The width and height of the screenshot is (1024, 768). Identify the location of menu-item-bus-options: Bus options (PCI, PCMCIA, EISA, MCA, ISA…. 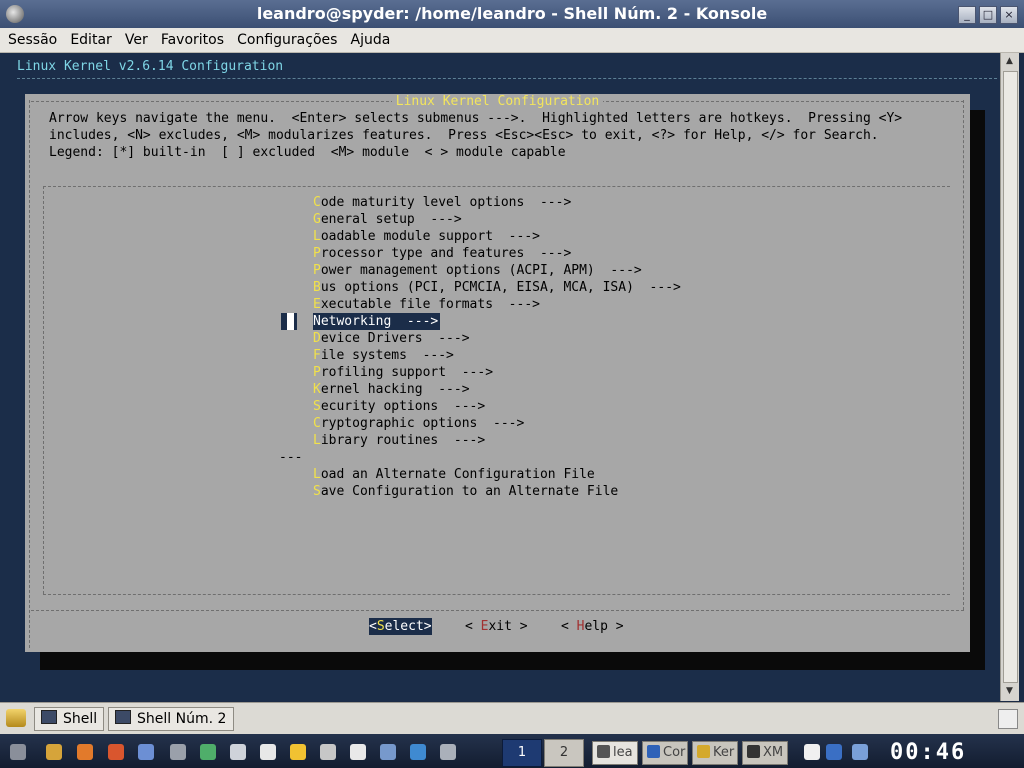
(497, 287).